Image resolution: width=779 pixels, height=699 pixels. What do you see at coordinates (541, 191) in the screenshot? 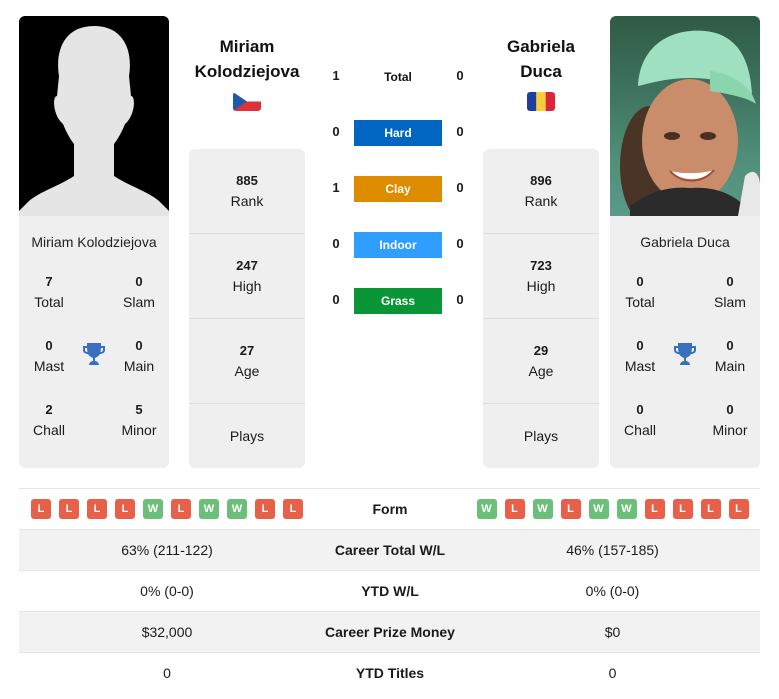
I see `stat-rank: 896 Rank` at bounding box center [541, 191].